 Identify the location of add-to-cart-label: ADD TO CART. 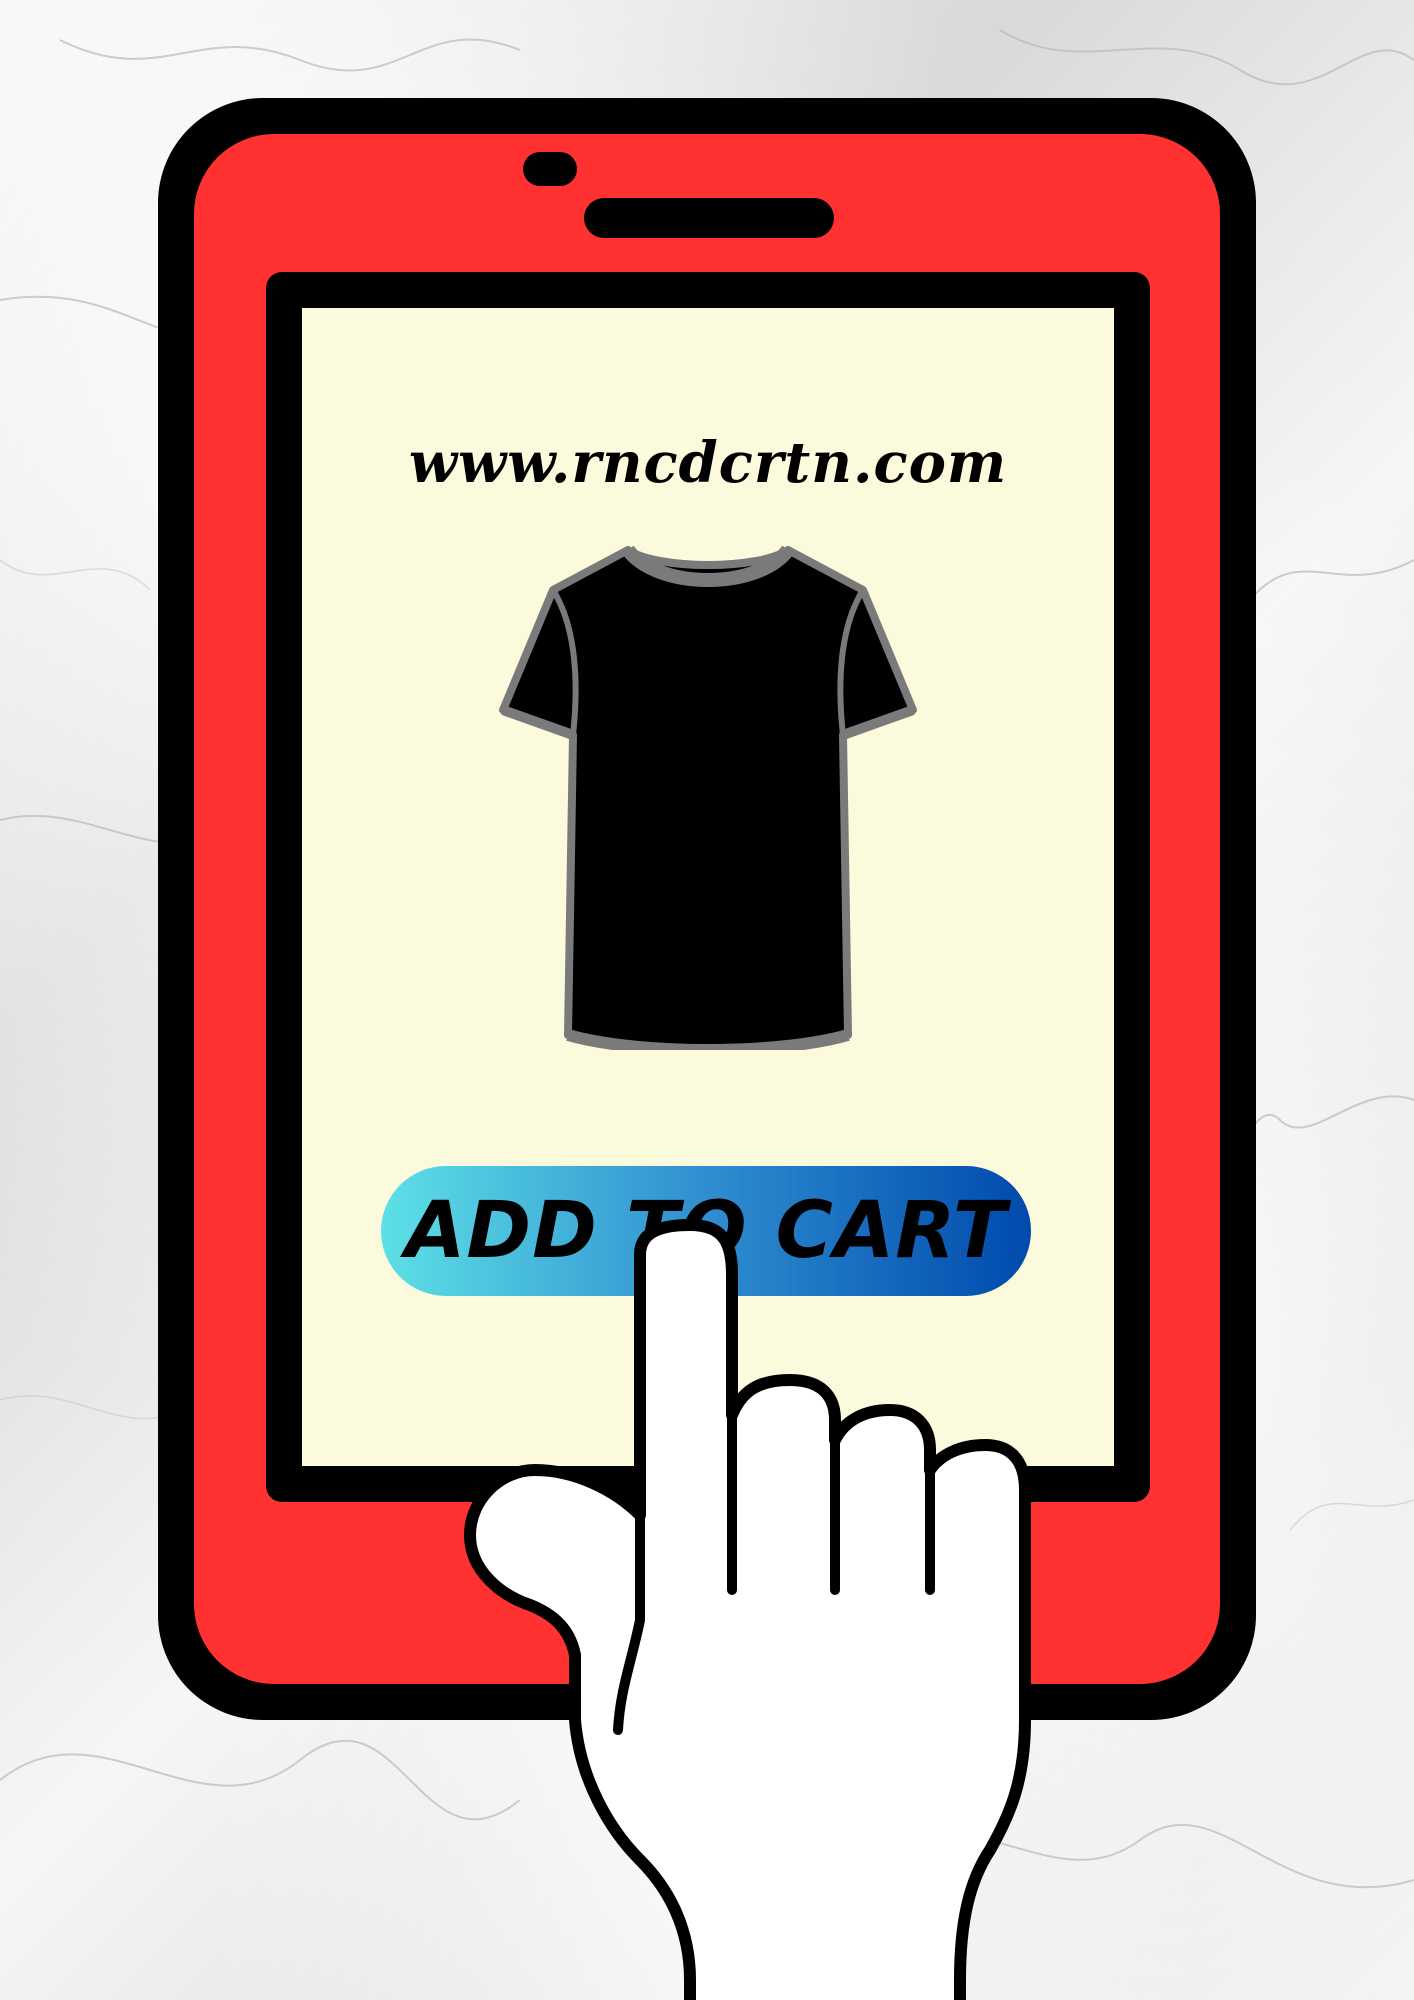
(706, 1231).